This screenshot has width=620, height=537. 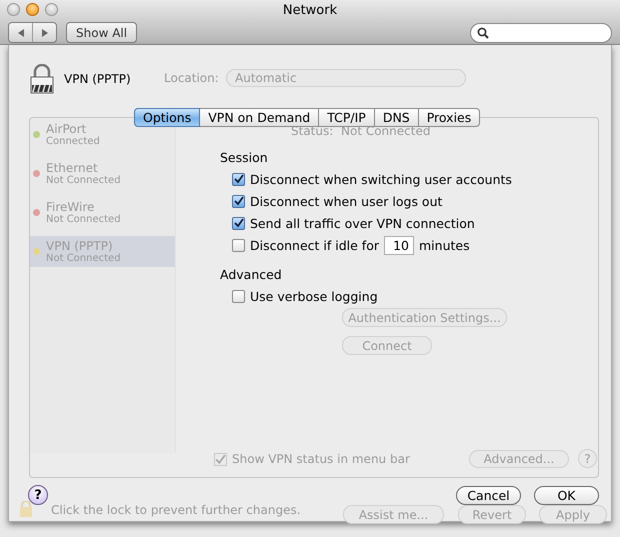 I want to click on unit-label: minutes, so click(x=444, y=245).